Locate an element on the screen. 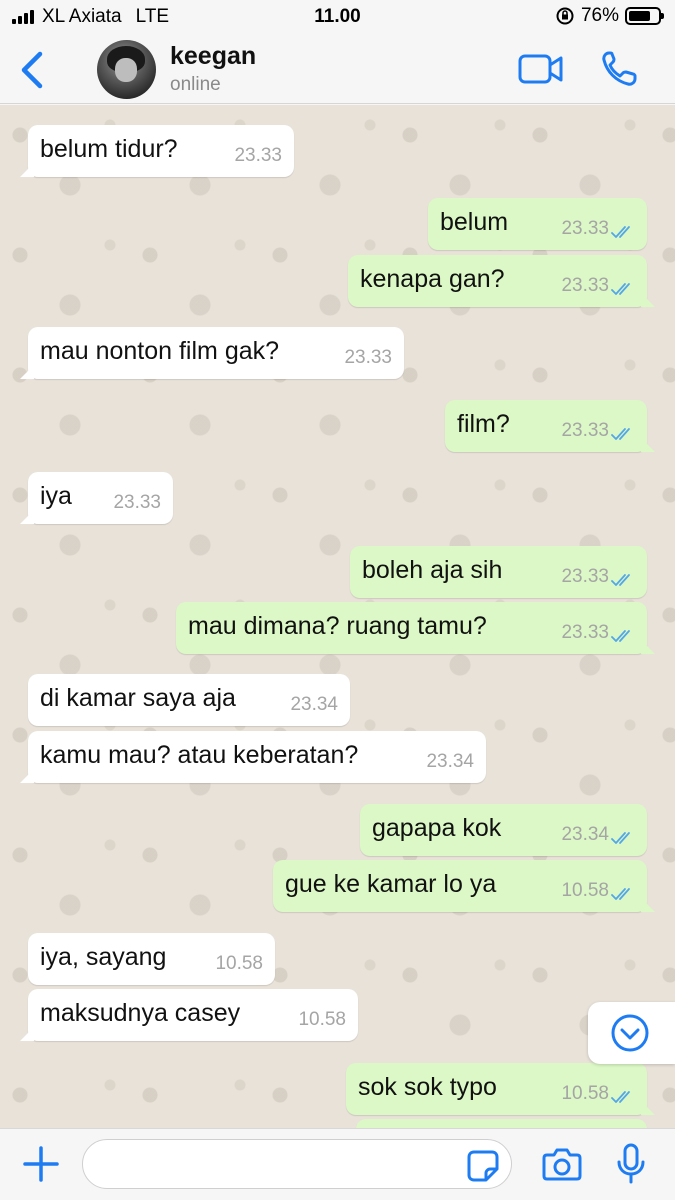  message-text: kenapa gan? is located at coordinates (432, 279).